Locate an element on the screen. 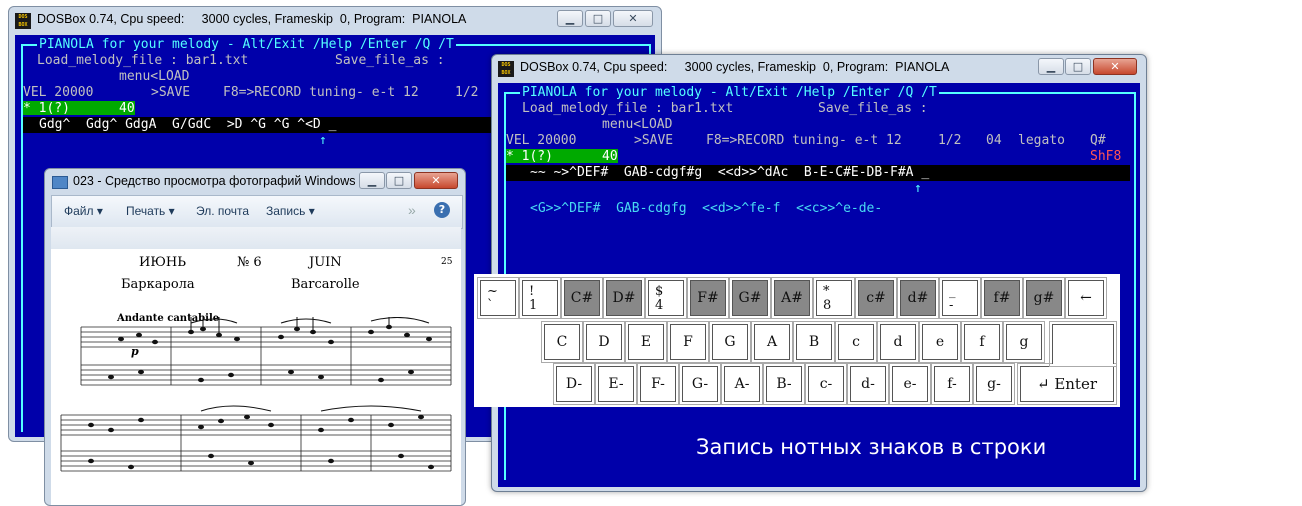  caption: Запись нотных знаков в строки is located at coordinates (871, 447).